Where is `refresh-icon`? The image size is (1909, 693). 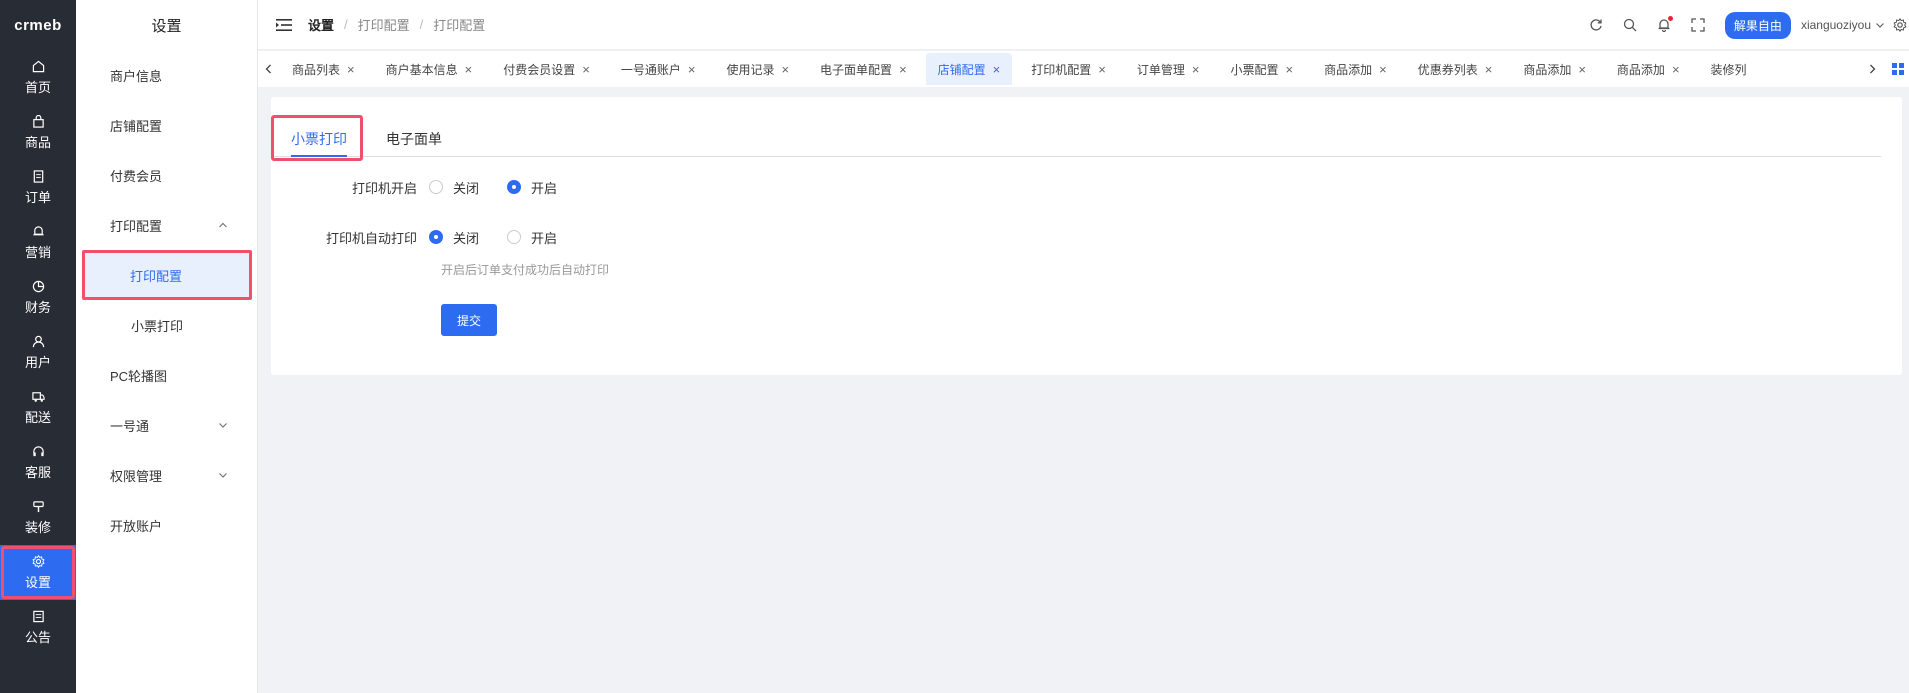
refresh-icon is located at coordinates (1596, 25).